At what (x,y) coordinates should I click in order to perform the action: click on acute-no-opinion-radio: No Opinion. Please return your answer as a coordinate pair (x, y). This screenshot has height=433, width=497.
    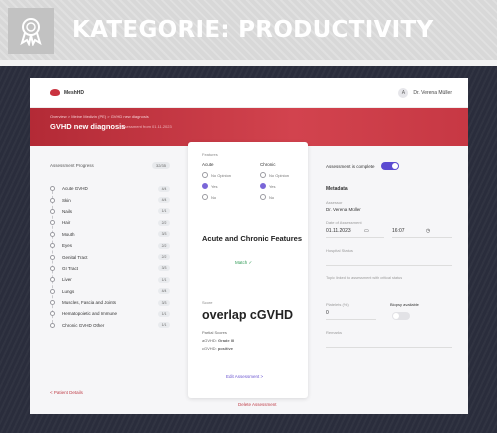
    Looking at the image, I should click on (216, 175).